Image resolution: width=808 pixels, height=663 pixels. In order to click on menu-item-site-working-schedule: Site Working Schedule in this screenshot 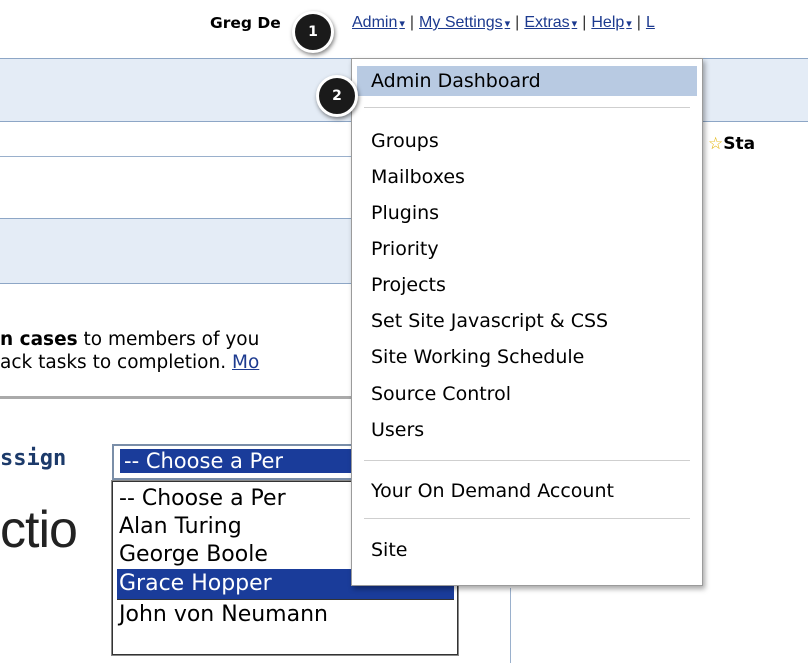, I will do `click(477, 357)`.